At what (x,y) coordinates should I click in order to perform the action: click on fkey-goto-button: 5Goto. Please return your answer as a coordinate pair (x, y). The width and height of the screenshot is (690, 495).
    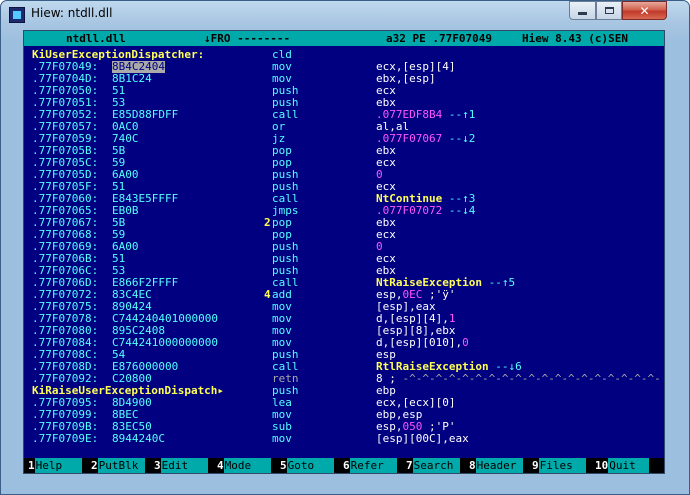
    Looking at the image, I should click on (307, 465).